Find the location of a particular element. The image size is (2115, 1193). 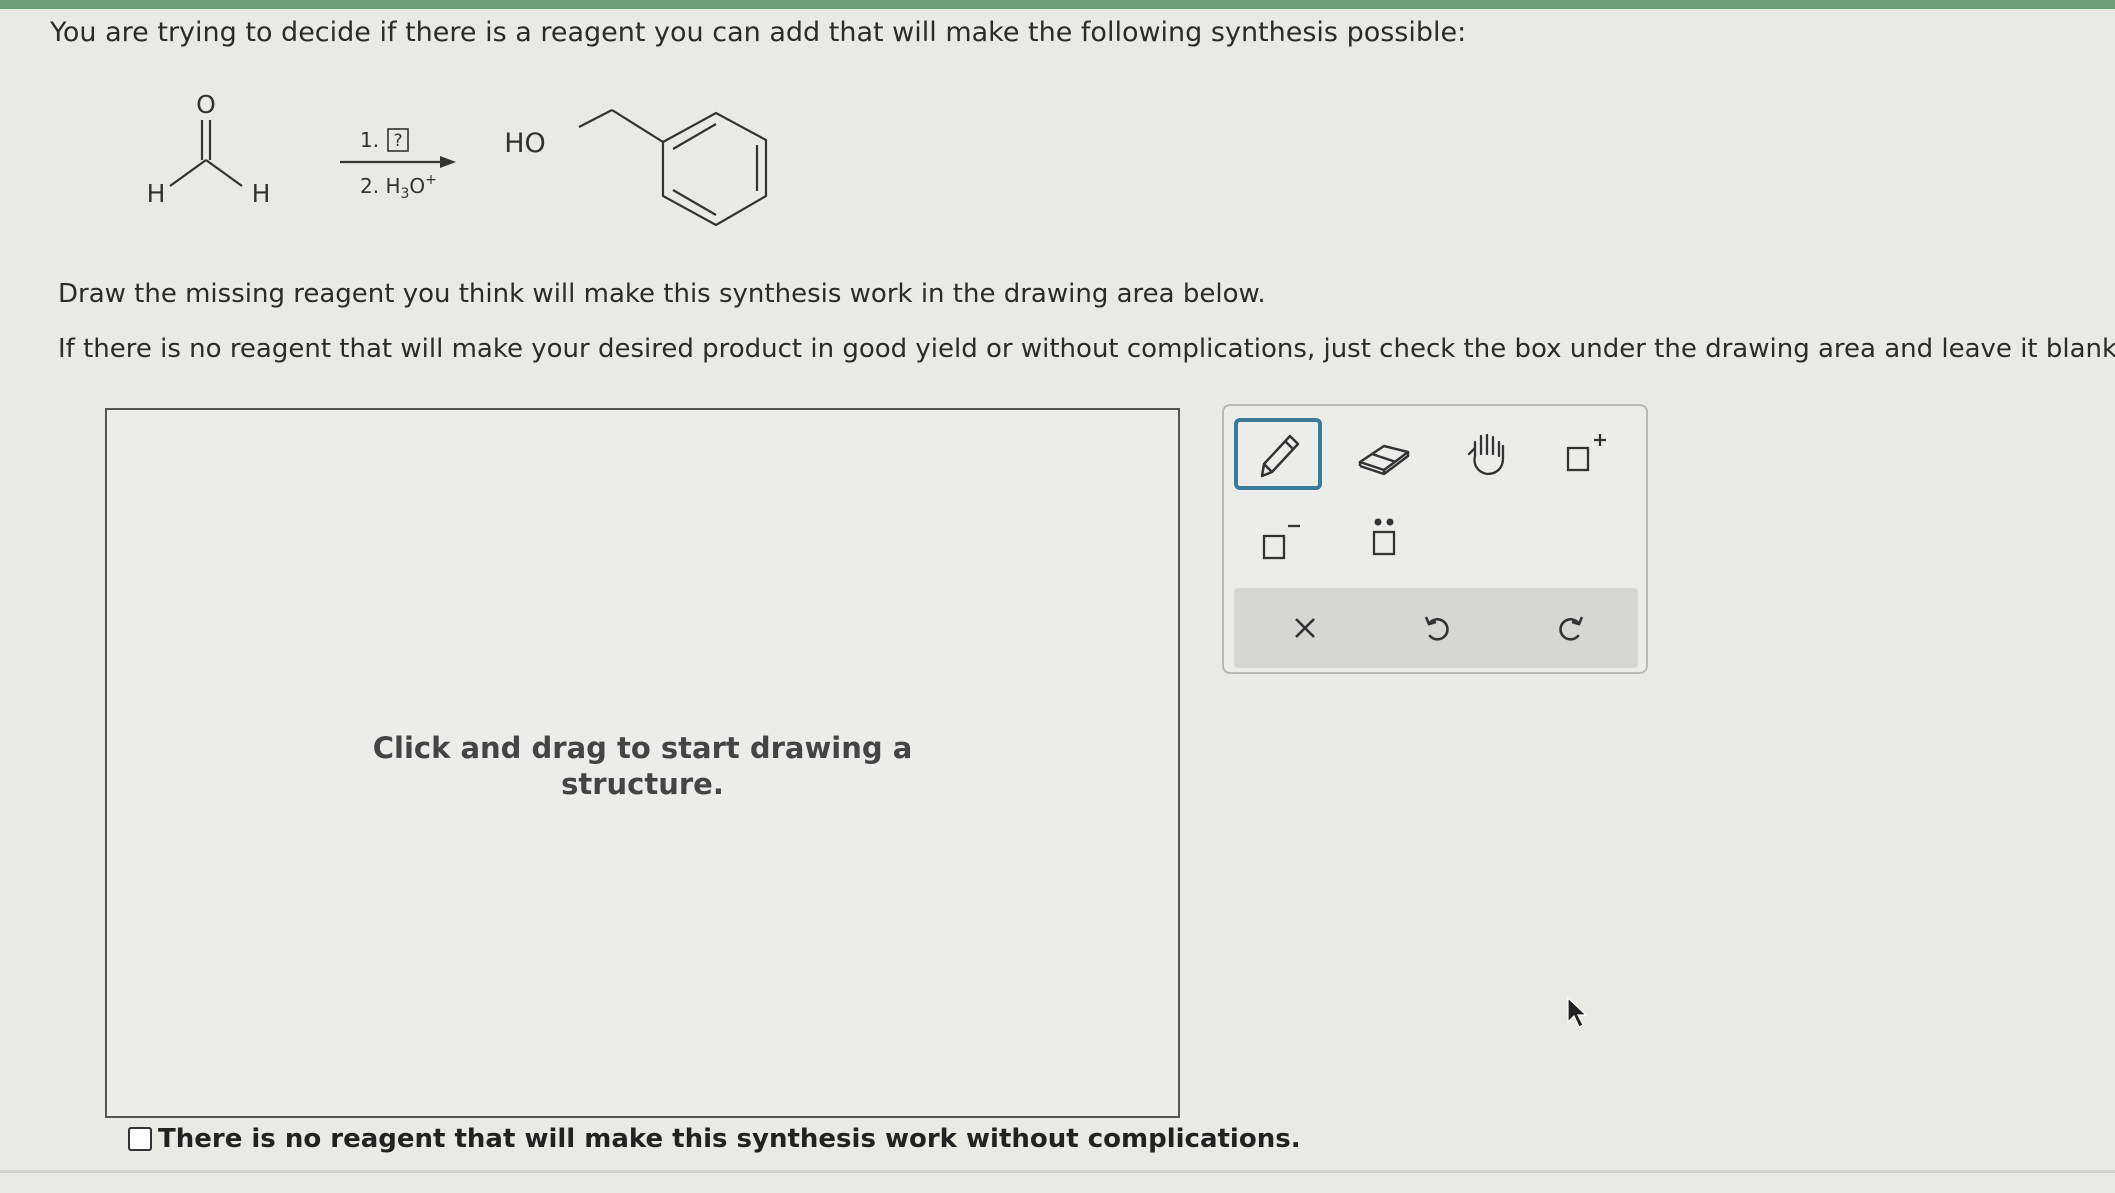

bottom-divider is located at coordinates (1057, 1171).